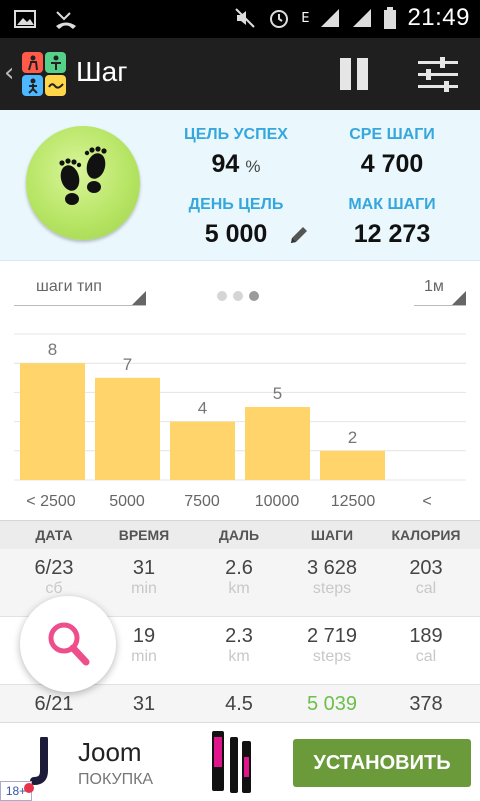 This screenshot has height=801, width=480. Describe the element at coordinates (54, 568) in the screenshot. I see `row-date: 6/23` at that location.